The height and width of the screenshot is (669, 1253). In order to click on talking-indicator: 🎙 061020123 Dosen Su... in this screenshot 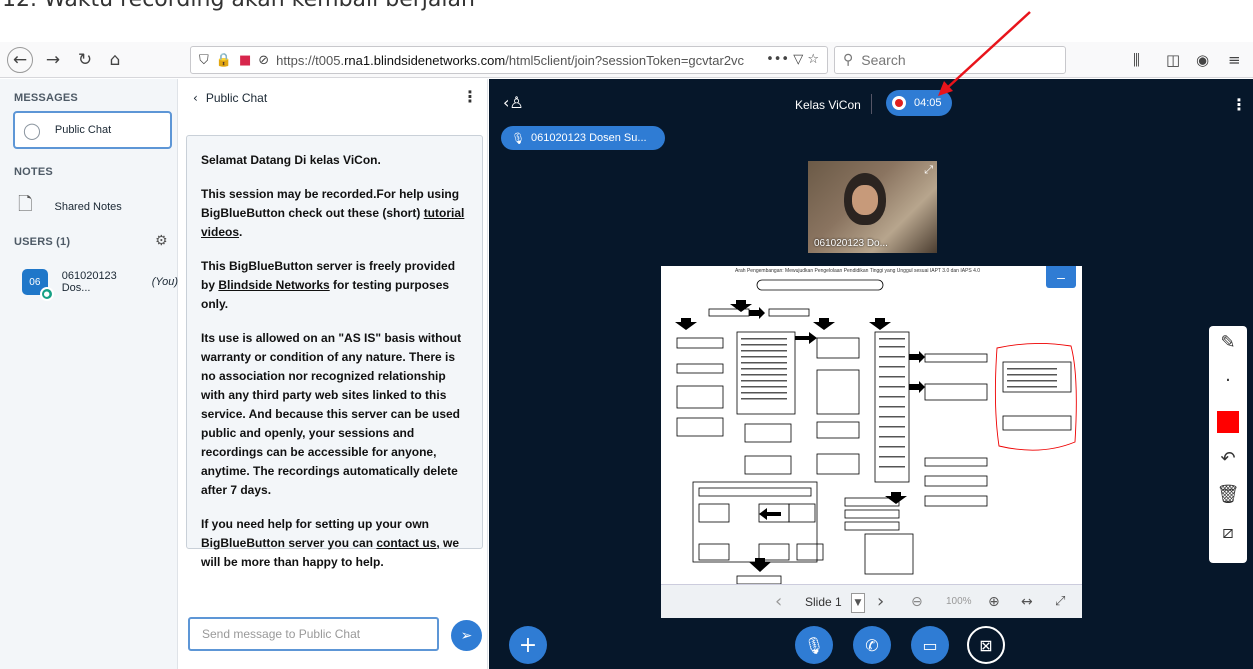, I will do `click(583, 138)`.